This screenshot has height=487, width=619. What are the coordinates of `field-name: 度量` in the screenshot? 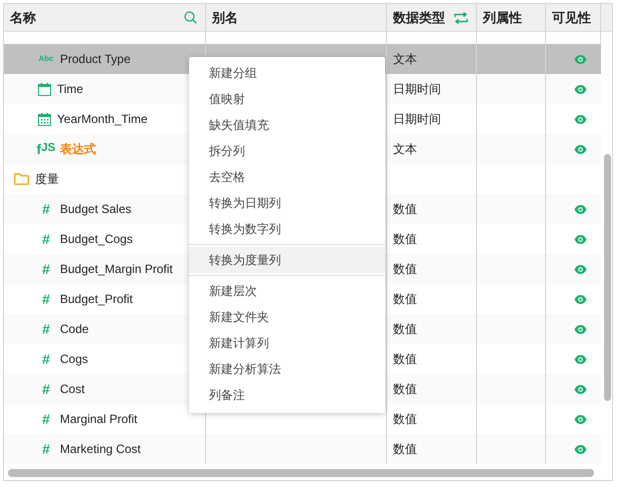 It's located at (47, 179).